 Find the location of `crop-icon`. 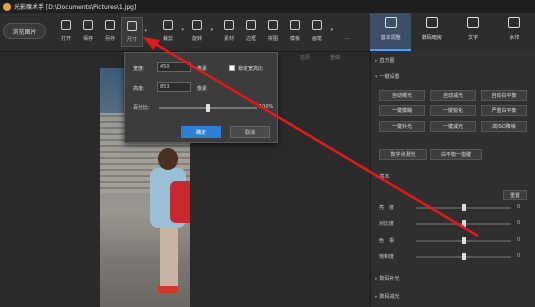

crop-icon is located at coordinates (168, 25).